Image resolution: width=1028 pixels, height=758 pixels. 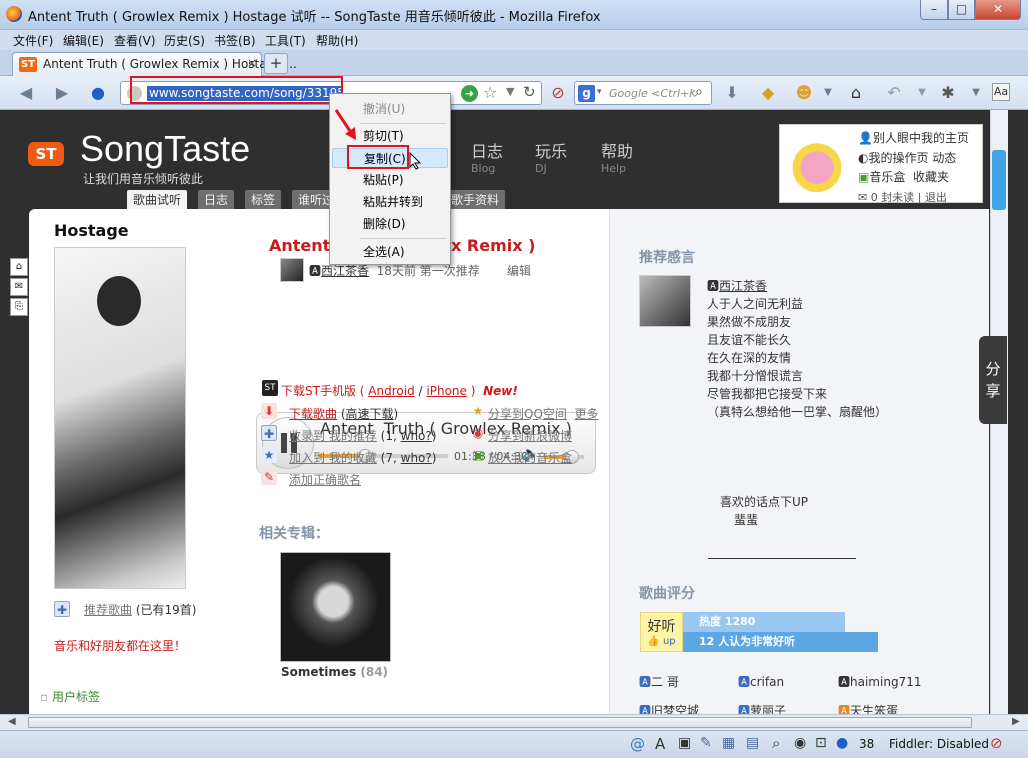 I want to click on menu-help: 帮助(H), so click(x=337, y=40).